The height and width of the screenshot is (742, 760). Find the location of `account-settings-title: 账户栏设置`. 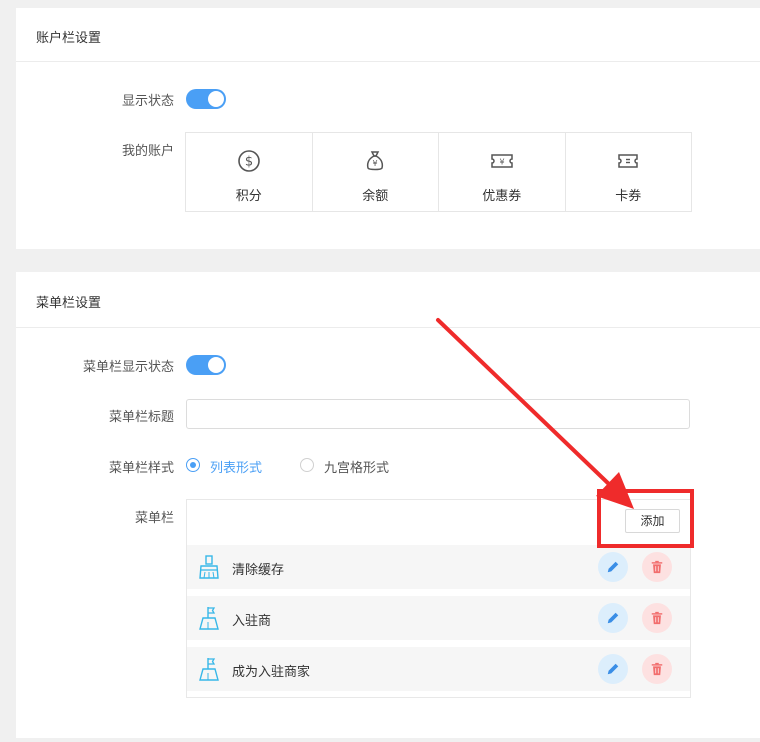

account-settings-title: 账户栏设置 is located at coordinates (69, 37).